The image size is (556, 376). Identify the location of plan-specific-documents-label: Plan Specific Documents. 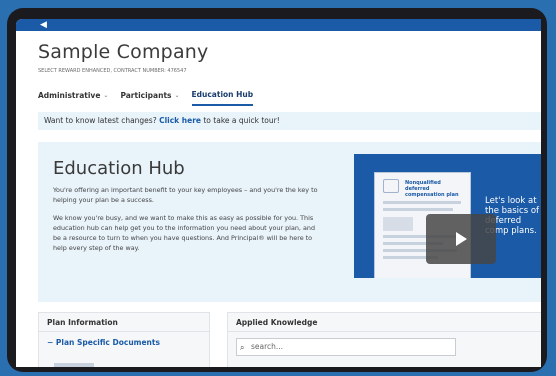
(107, 342).